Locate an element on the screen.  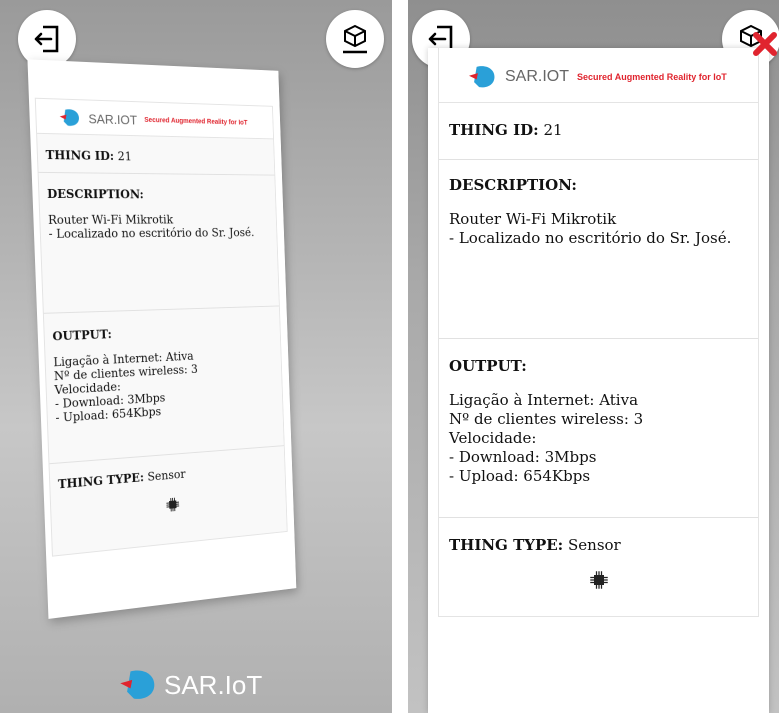
bottom-brand-name: SAR.IoT is located at coordinates (213, 684).